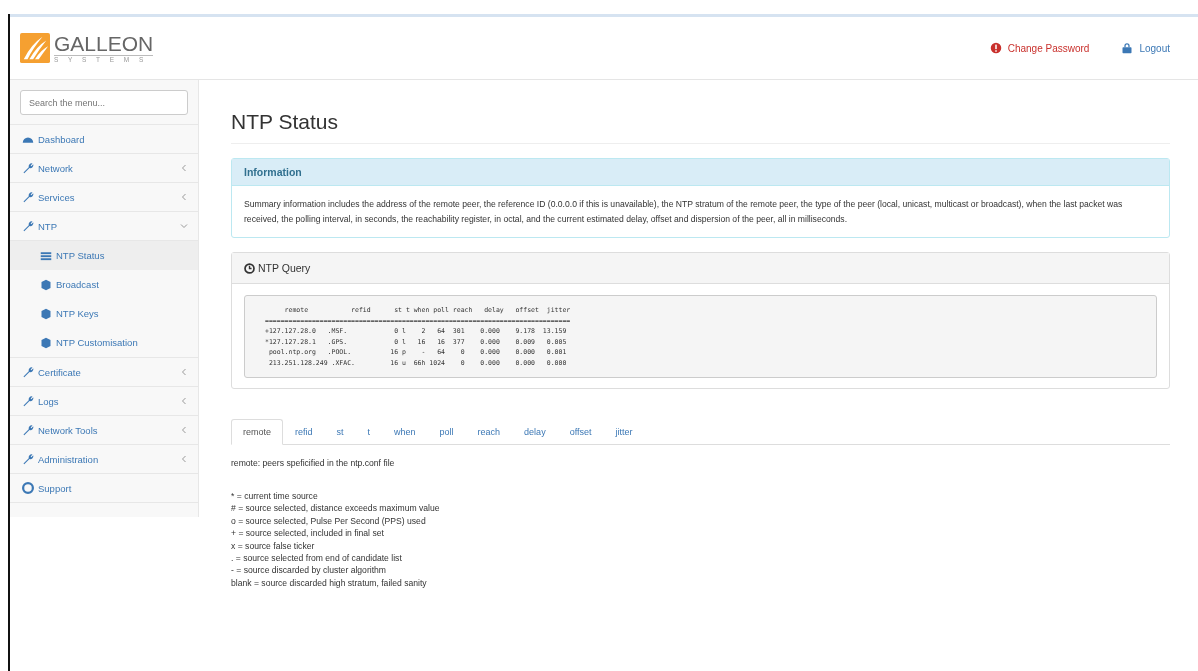 This screenshot has width=1198, height=671. Describe the element at coordinates (104, 139) in the screenshot. I see `sidebar-item: Dashboard` at that location.